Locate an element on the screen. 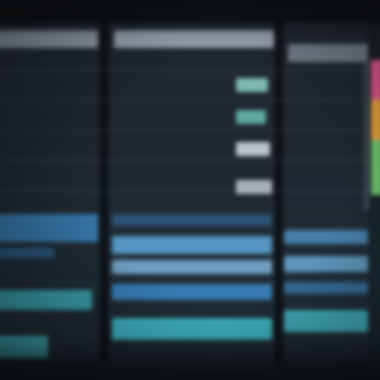 The width and height of the screenshot is (380, 380). pane-divider-right is located at coordinates (279, 192).